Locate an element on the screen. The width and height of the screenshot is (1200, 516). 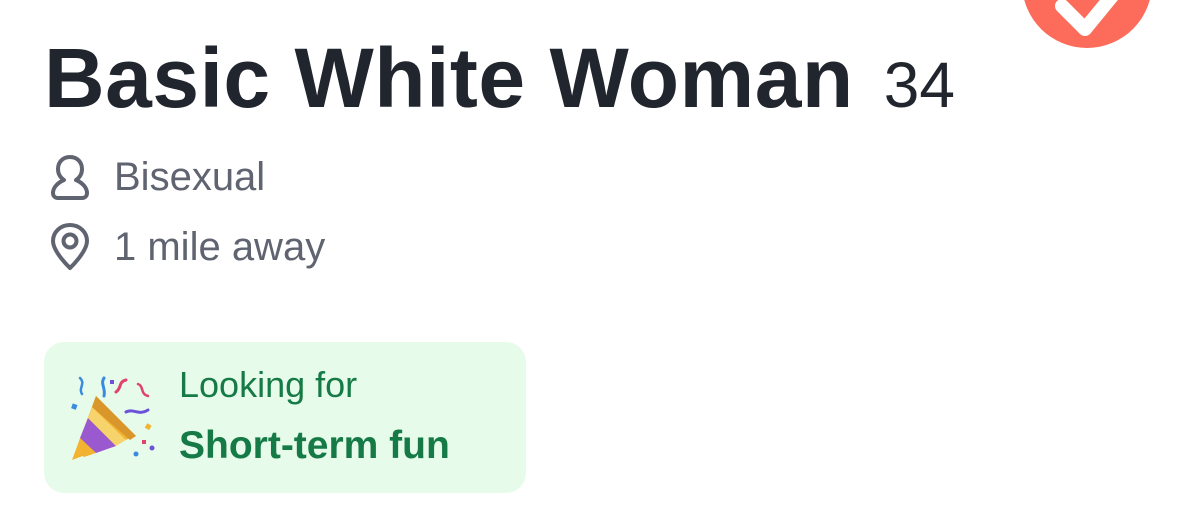
profile-age: 34 is located at coordinates (919, 85).